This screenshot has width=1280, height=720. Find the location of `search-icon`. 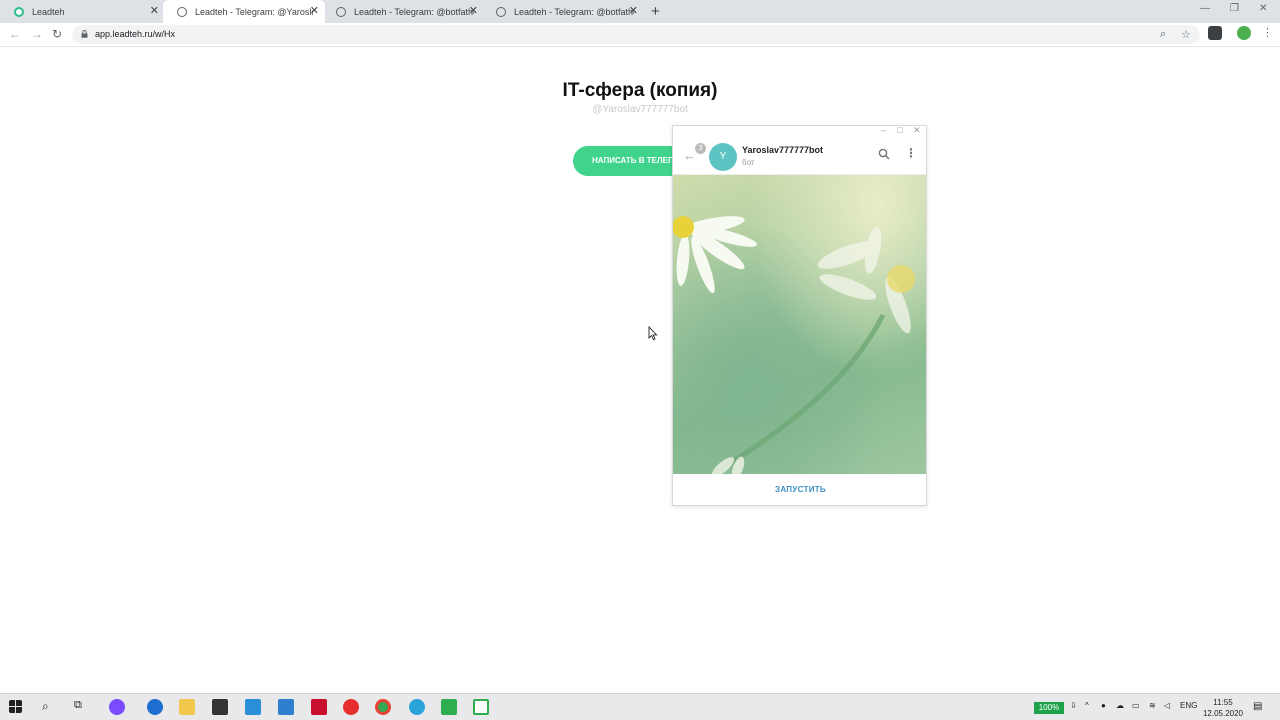

search-icon is located at coordinates (884, 154).